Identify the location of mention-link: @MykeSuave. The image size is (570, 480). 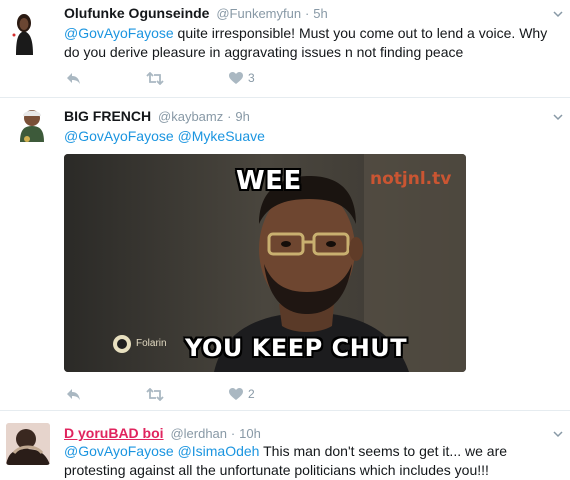
(221, 136).